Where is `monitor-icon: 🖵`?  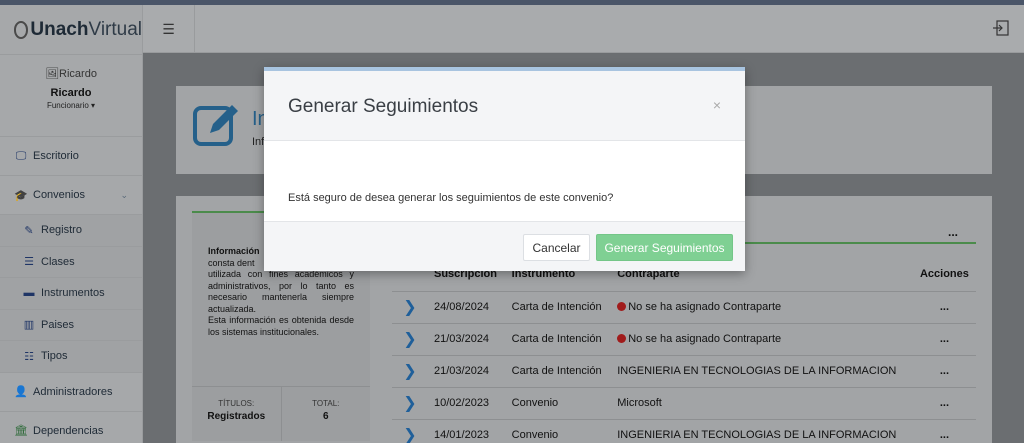 monitor-icon: 🖵 is located at coordinates (21, 155).